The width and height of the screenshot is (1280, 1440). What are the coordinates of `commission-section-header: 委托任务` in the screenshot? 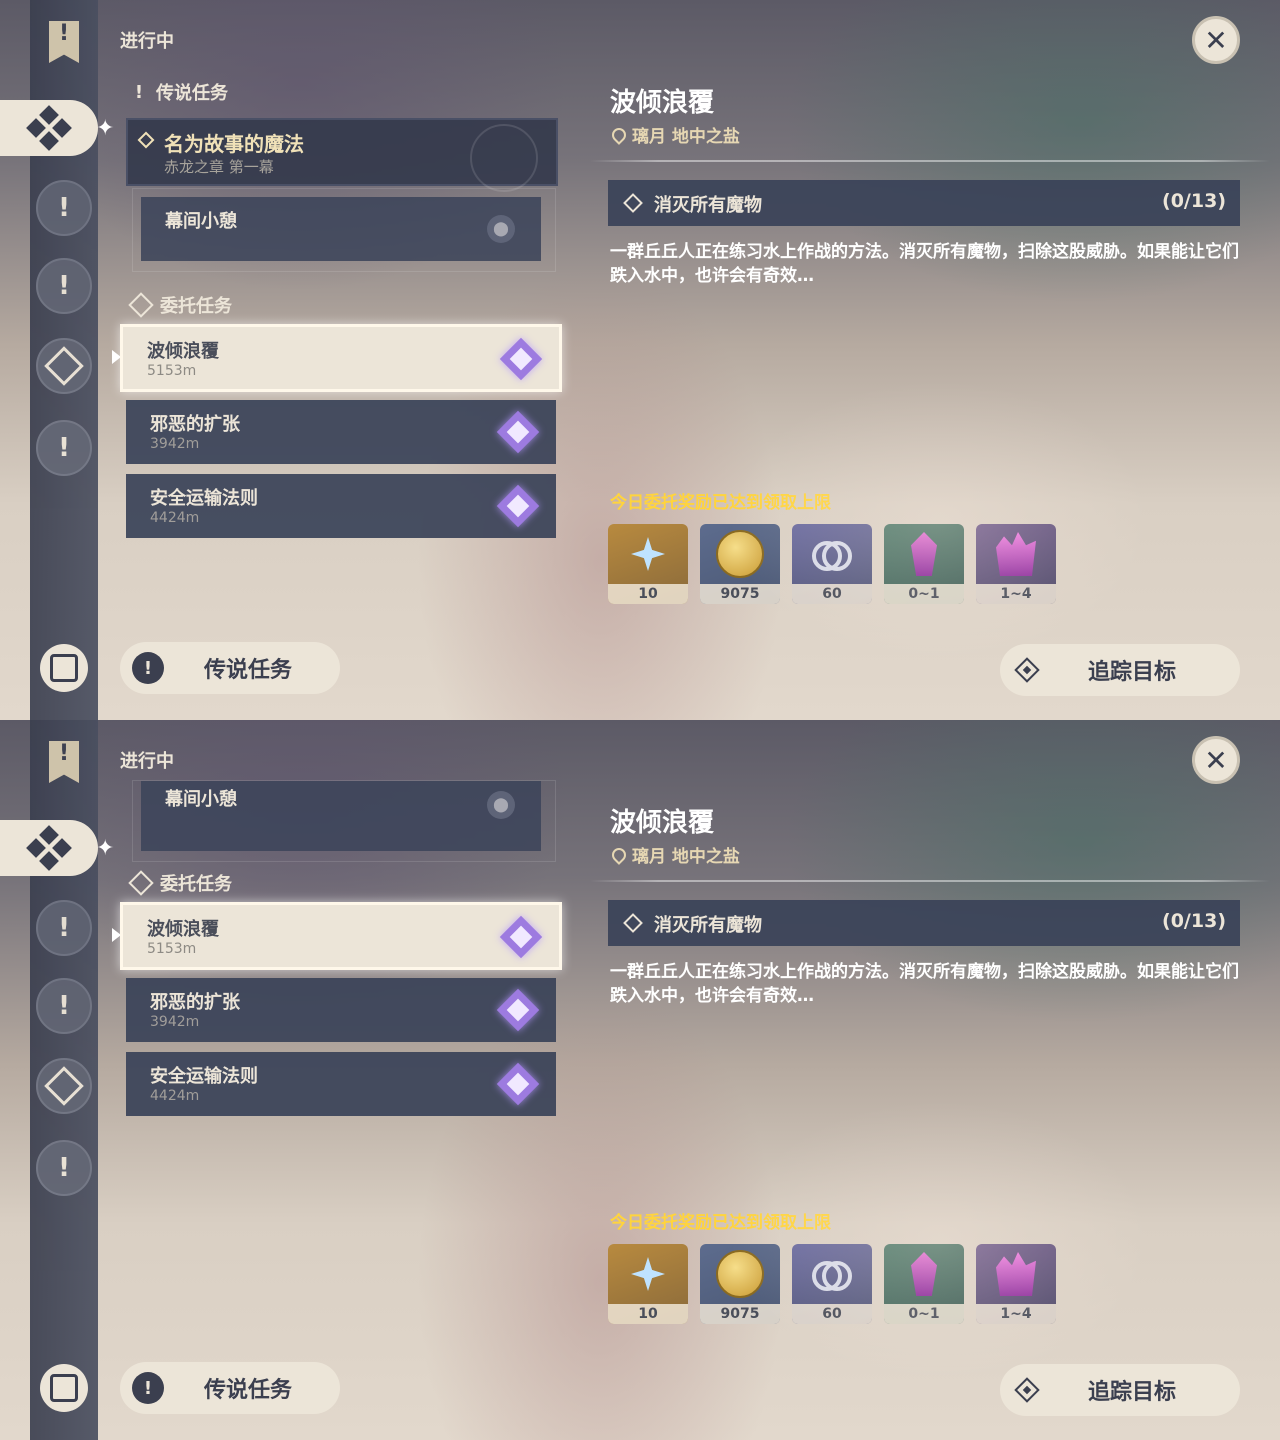 It's located at (180, 883).